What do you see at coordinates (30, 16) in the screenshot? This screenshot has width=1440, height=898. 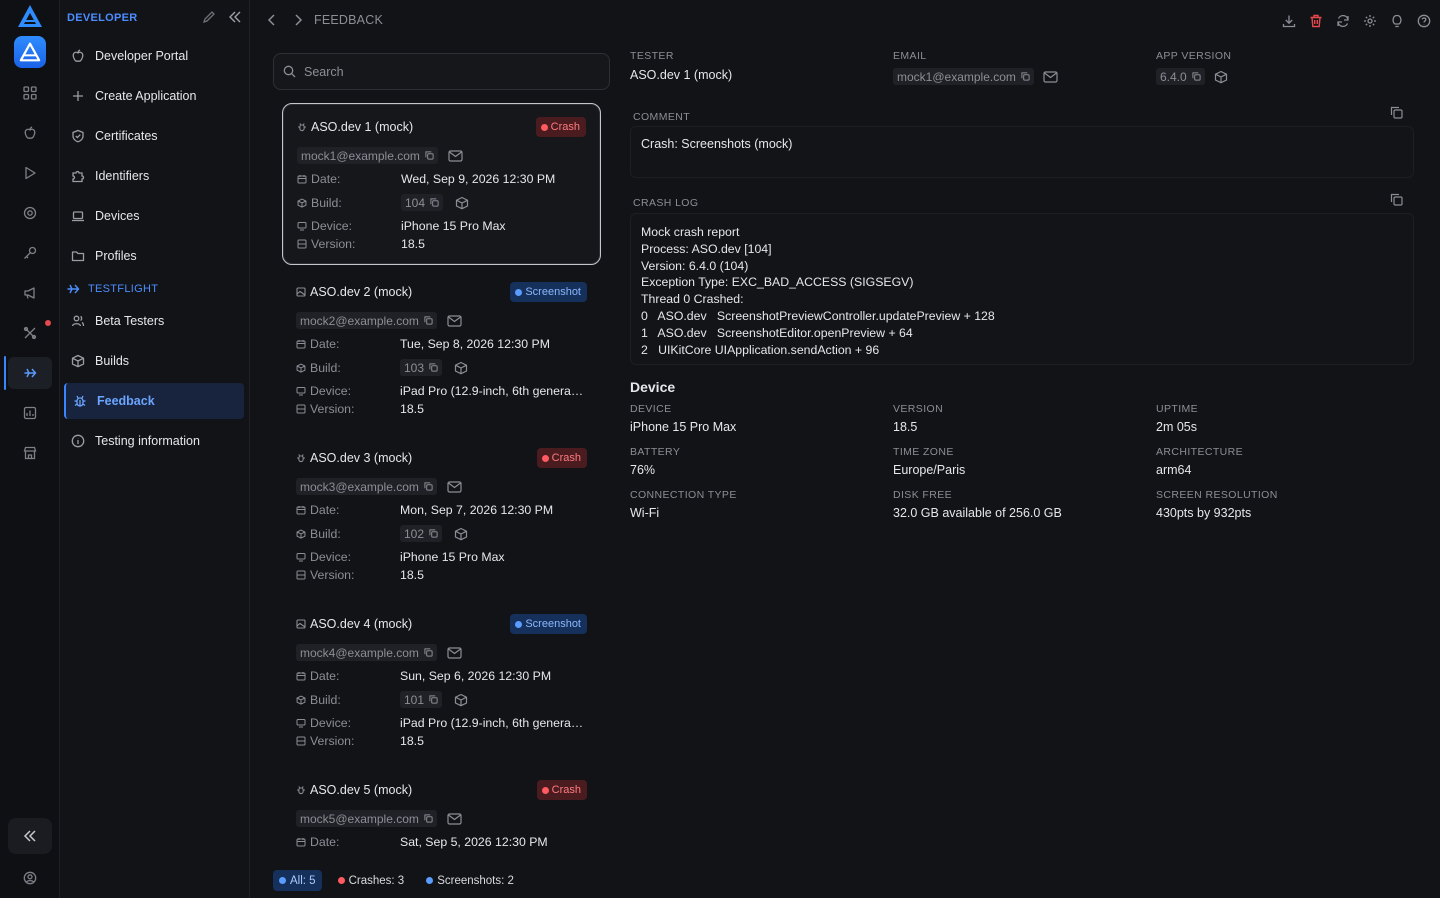 I see `logo-icon` at bounding box center [30, 16].